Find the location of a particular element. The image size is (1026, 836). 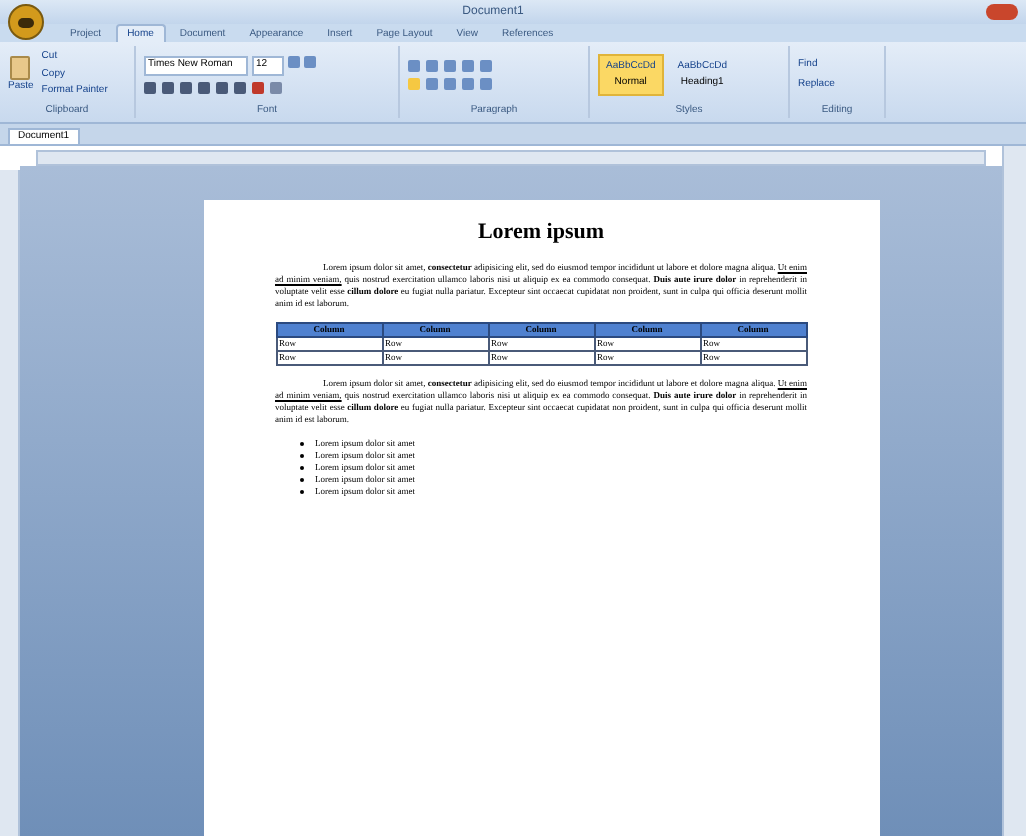

close-icon is located at coordinates (1002, 12).